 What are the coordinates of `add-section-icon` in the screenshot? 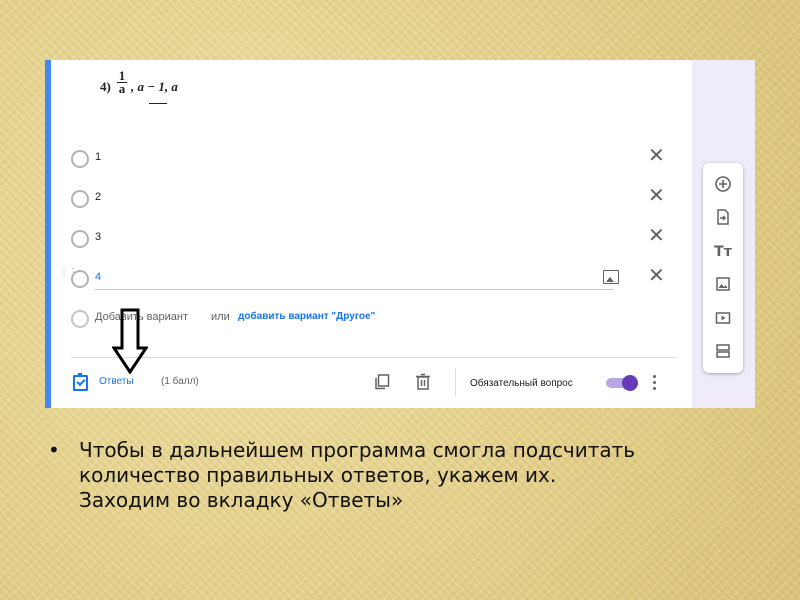 It's located at (723, 352).